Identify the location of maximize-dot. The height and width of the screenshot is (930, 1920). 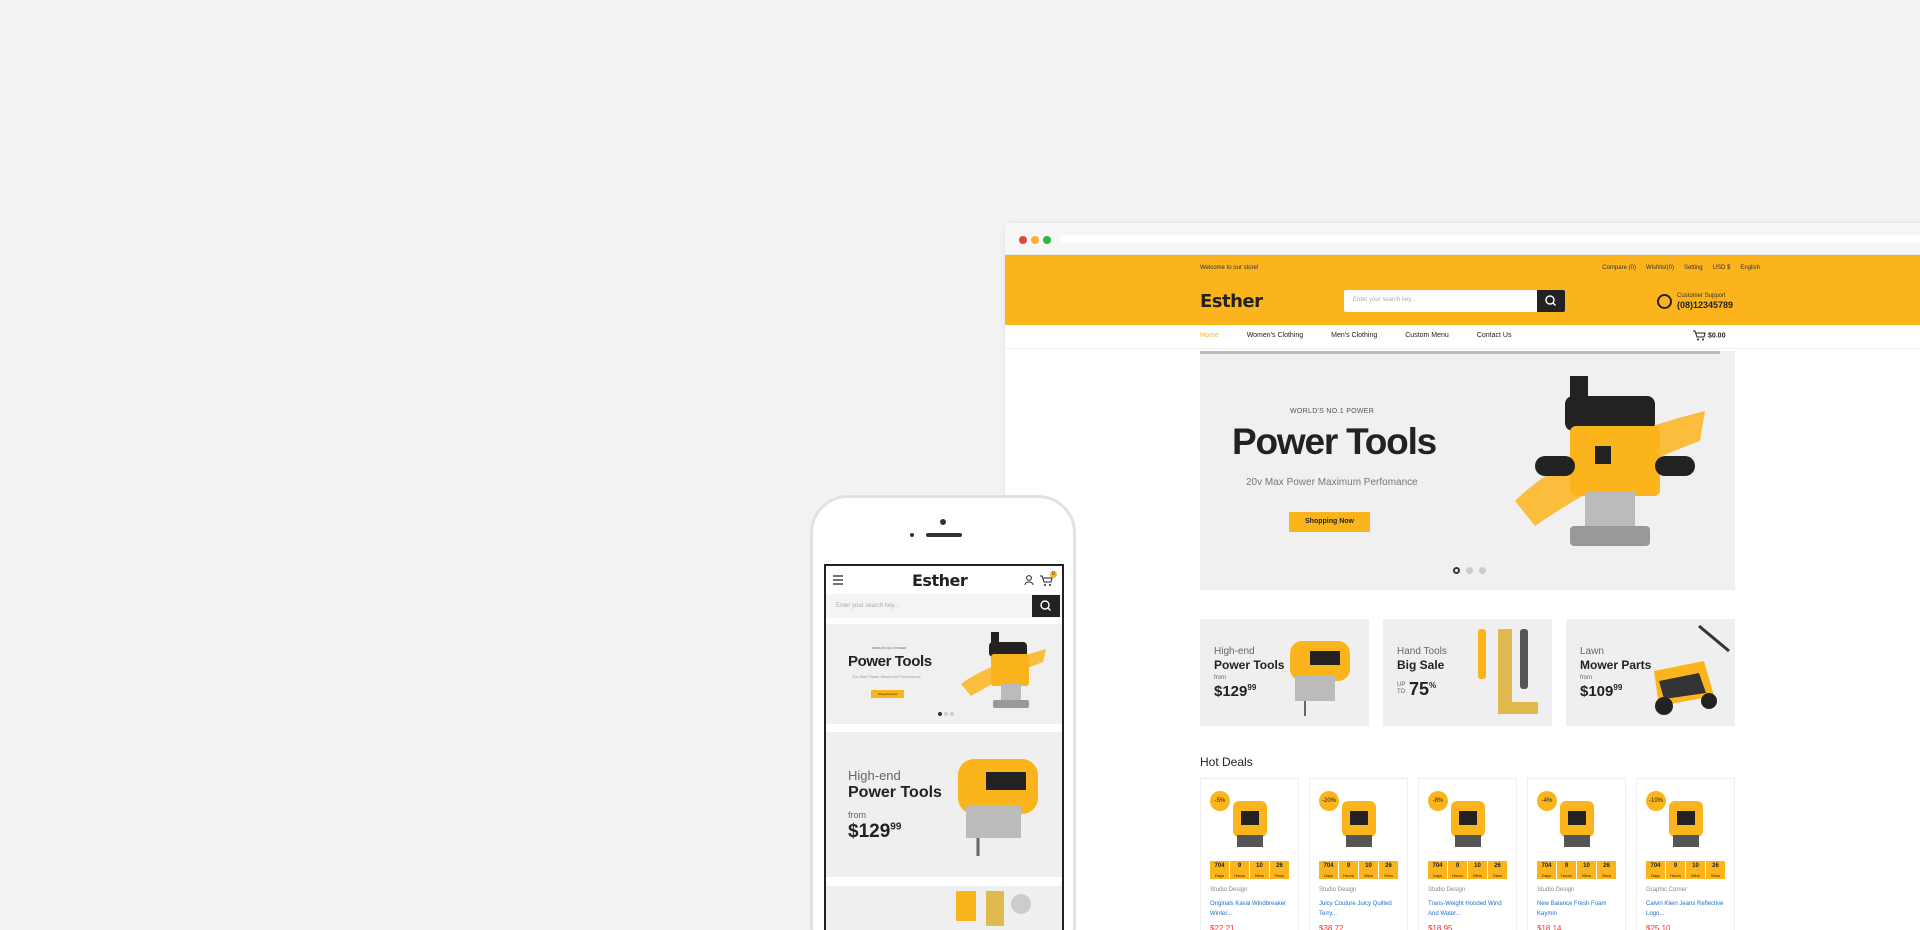
(1047, 240).